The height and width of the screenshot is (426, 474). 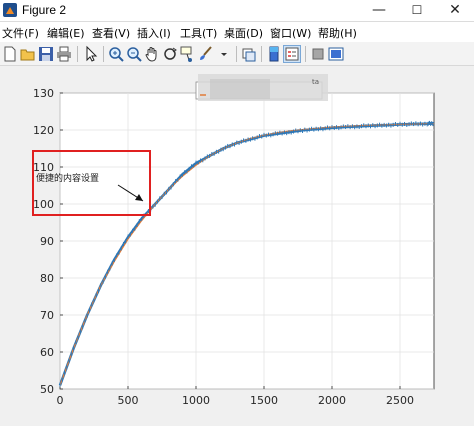 I want to click on insert-colorbar-icon, so click(x=274, y=54).